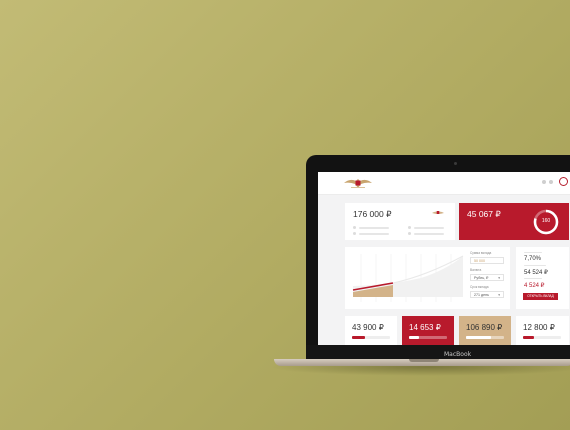  What do you see at coordinates (484, 214) in the screenshot?
I see `summary-amount: 45 067 ₽` at bounding box center [484, 214].